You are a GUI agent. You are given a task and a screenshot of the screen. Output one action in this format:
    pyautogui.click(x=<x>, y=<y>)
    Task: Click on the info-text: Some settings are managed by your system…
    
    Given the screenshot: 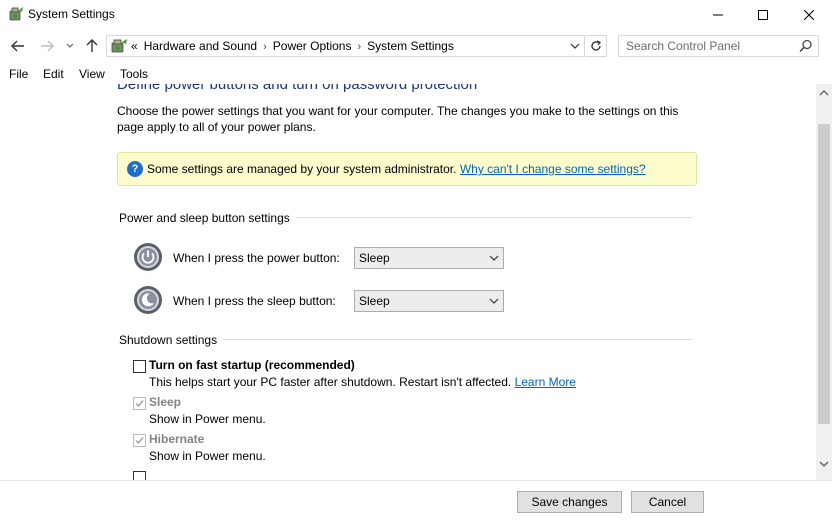 What is the action you would take?
    pyautogui.click(x=302, y=169)
    